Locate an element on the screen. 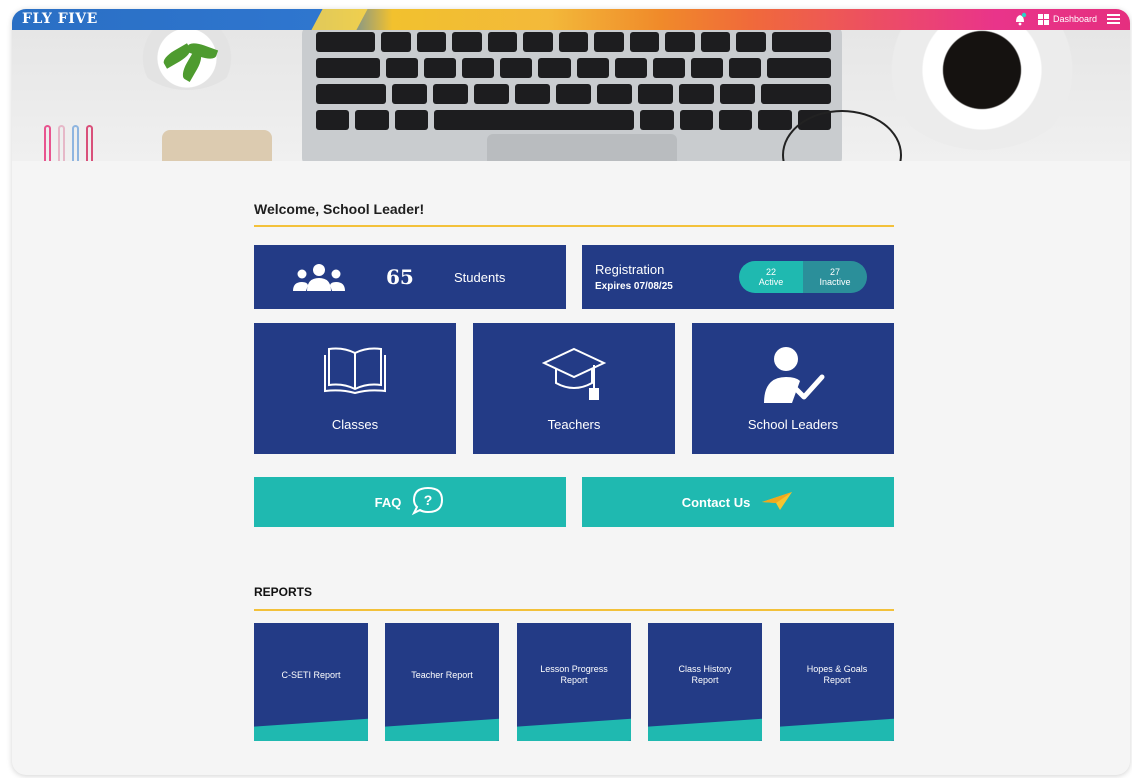 This screenshot has width=1132, height=778. classes-tile: Classes is located at coordinates (355, 388).